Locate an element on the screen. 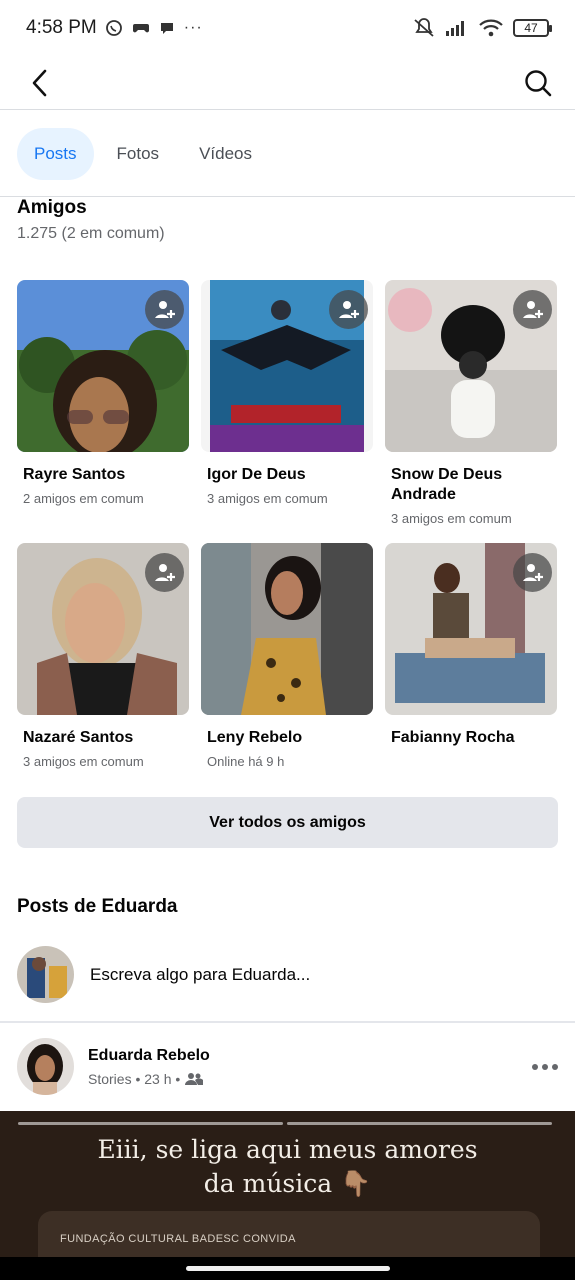 Image resolution: width=575 pixels, height=1280 pixels. profile-tabs: Posts Fotos Vídeos is located at coordinates (287, 154).